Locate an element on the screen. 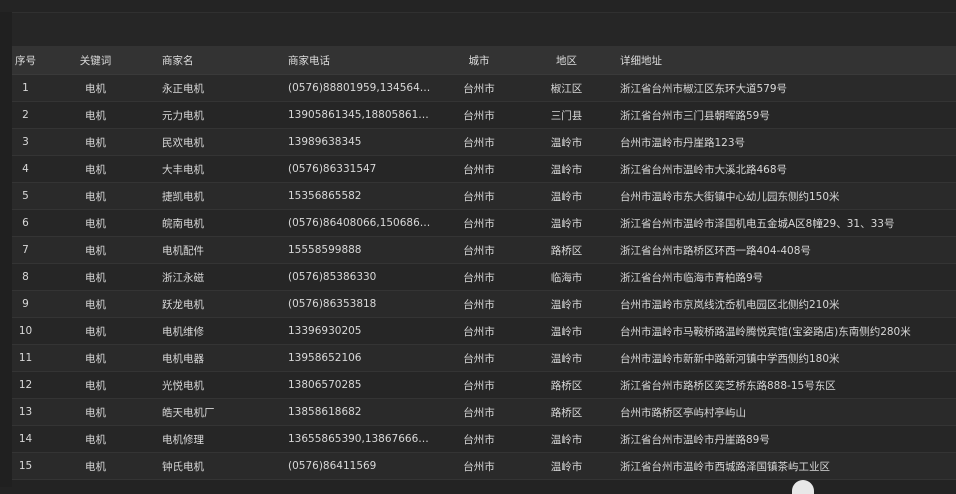 Image resolution: width=956 pixels, height=494 pixels. cell-merchant: 电机维修 is located at coordinates (215, 331).